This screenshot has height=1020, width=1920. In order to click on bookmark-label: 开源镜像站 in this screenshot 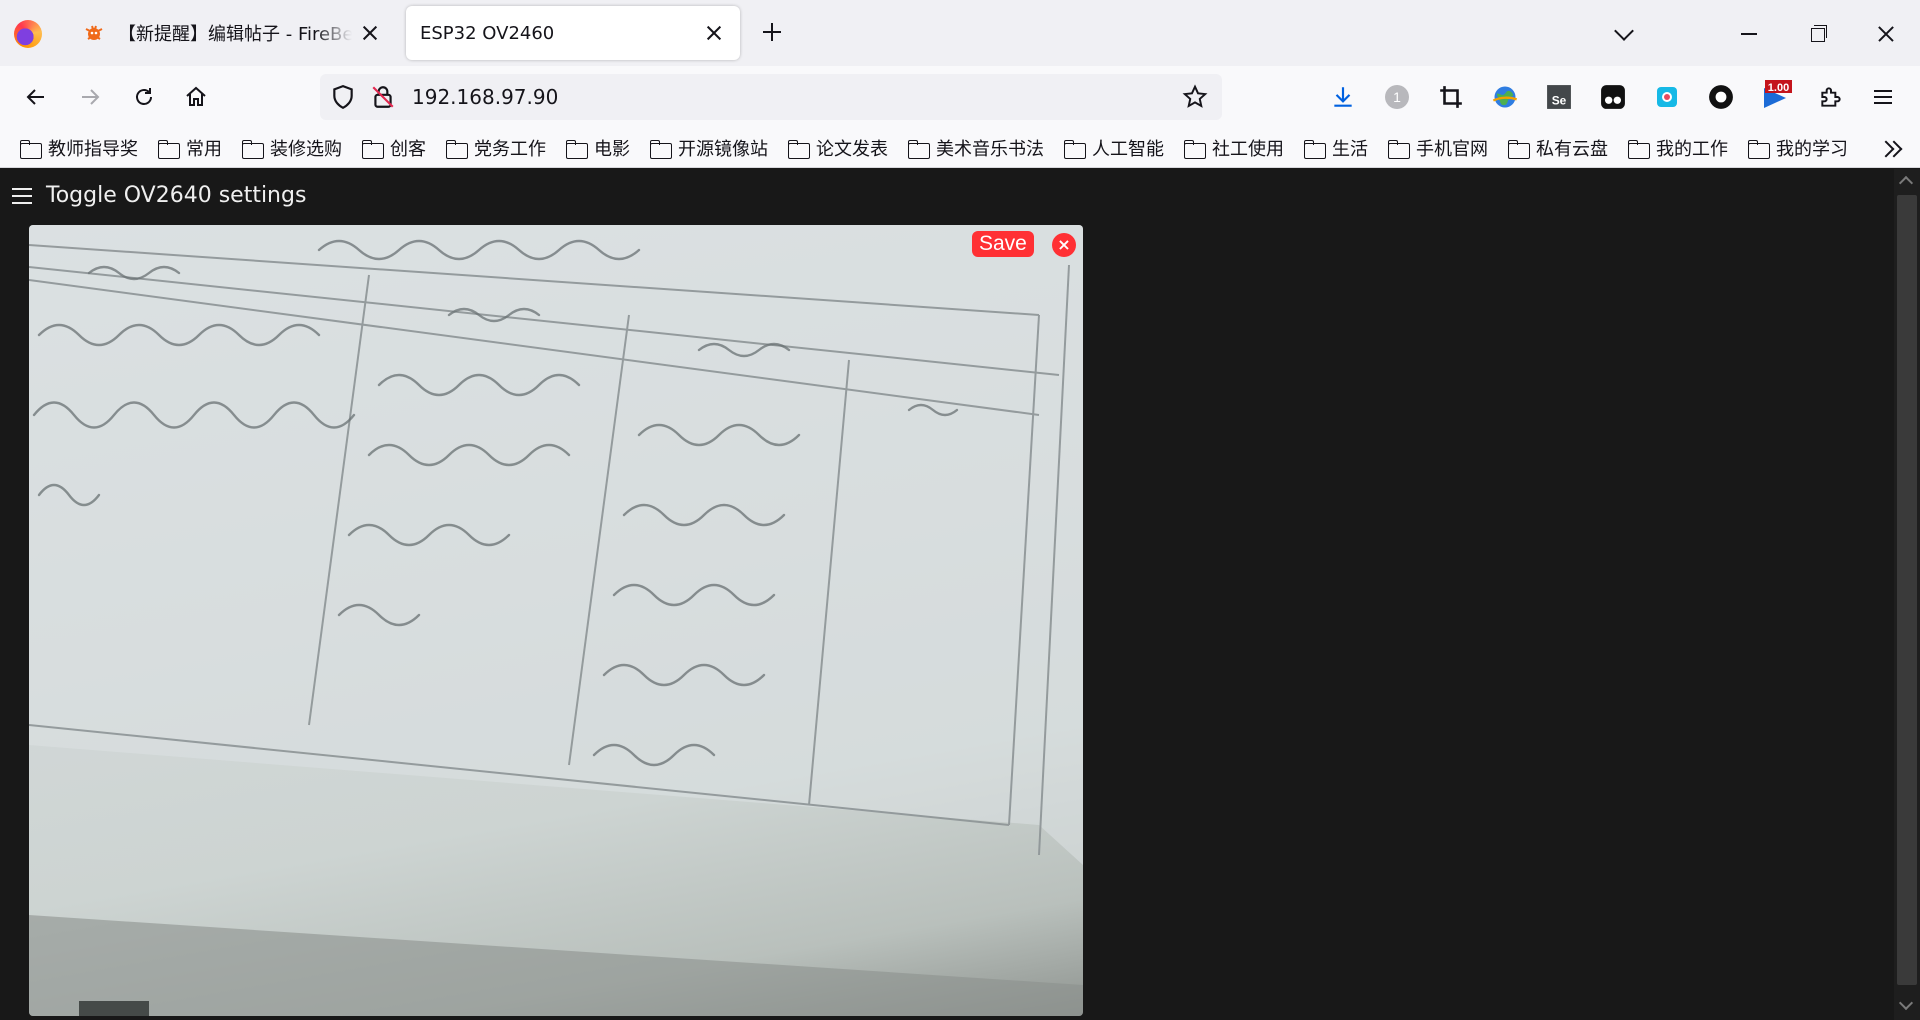, I will do `click(723, 149)`.